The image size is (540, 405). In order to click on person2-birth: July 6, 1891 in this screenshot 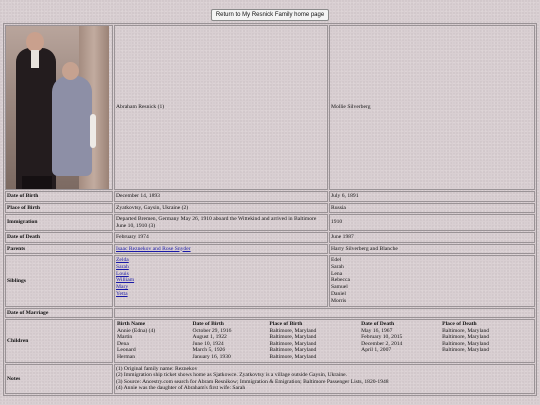, I will do `click(432, 196)`.